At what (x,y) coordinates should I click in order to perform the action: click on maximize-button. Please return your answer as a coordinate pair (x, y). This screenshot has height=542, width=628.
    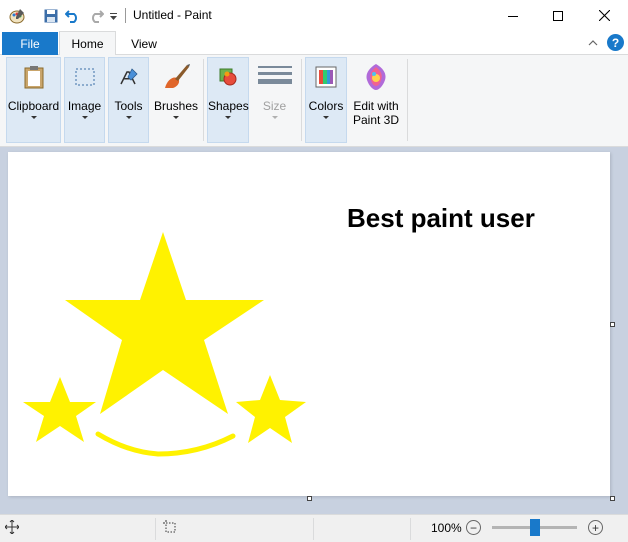
    Looking at the image, I should click on (558, 15).